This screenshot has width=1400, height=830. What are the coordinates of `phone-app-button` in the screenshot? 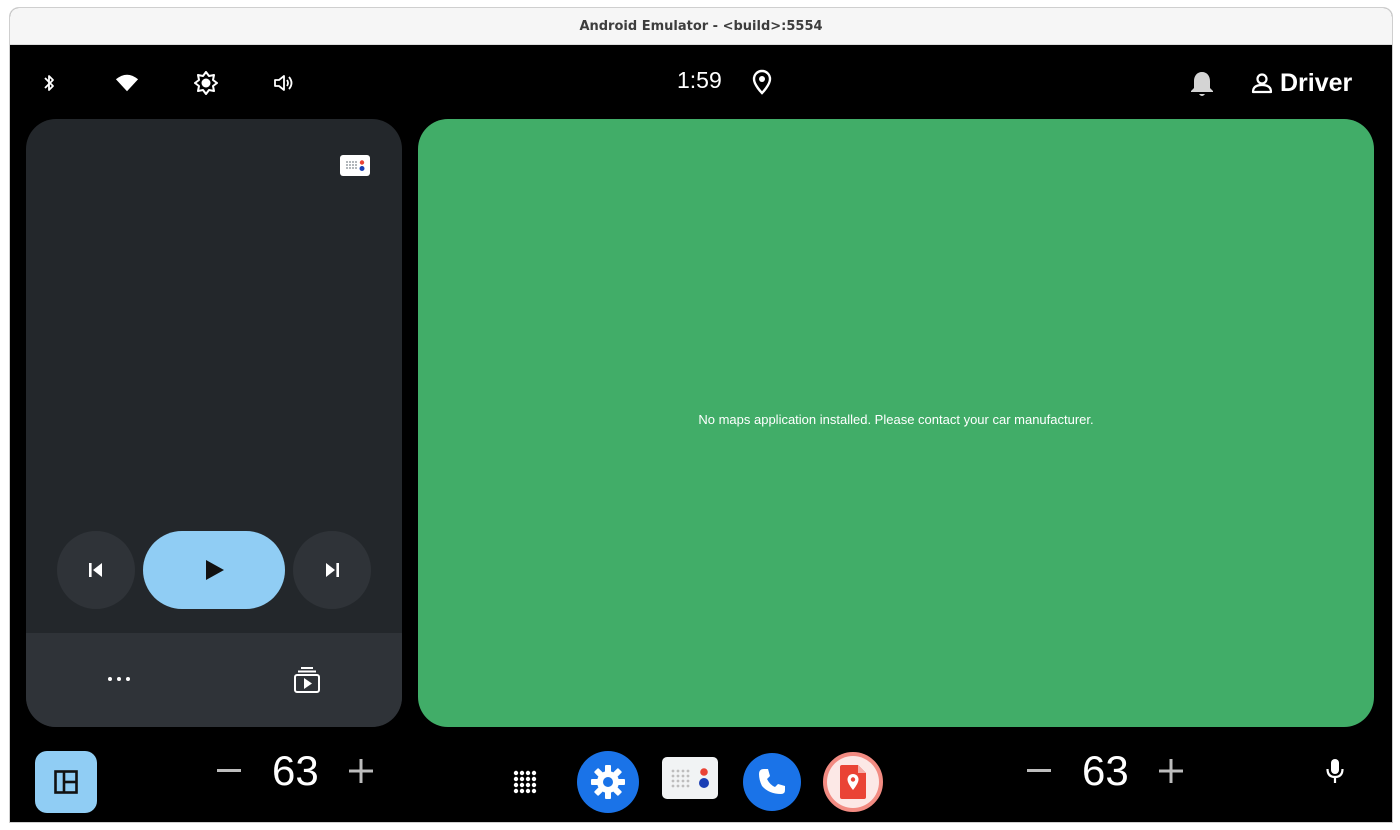 It's located at (772, 782).